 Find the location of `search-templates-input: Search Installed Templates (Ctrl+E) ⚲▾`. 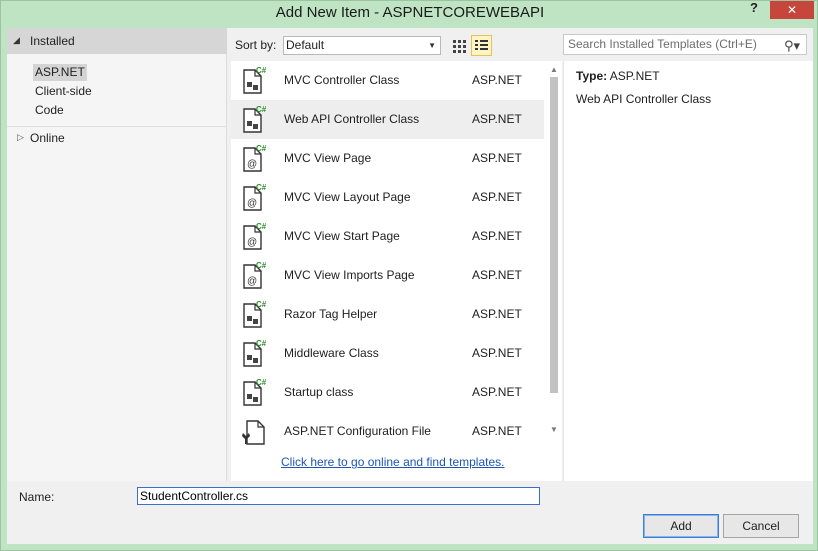

search-templates-input: Search Installed Templates (Ctrl+E) ⚲▾ is located at coordinates (685, 44).